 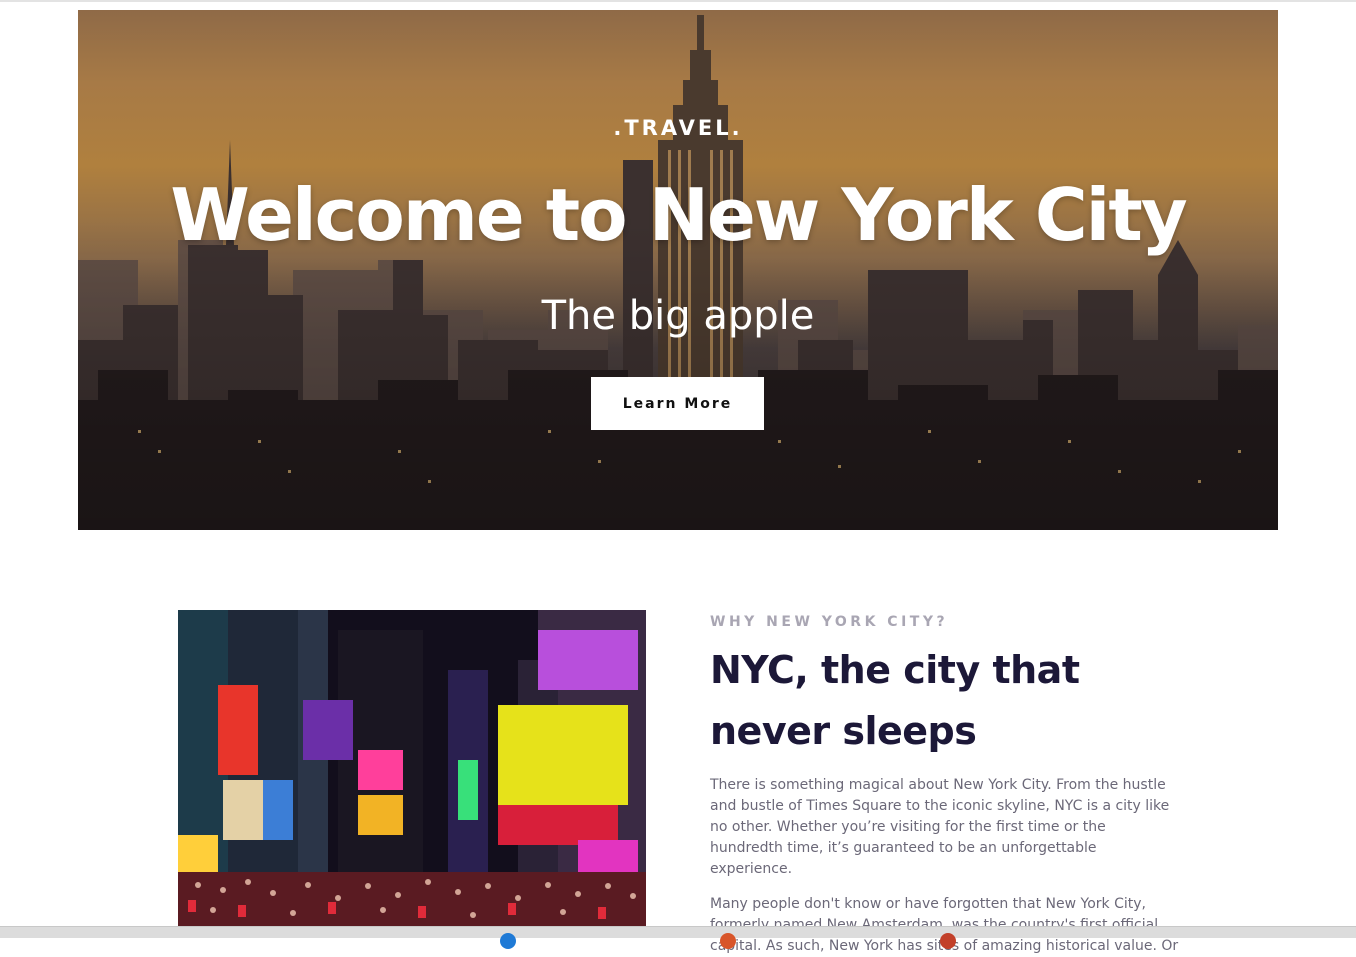 I want to click on section-title: NYC, the city that never sleeps, so click(x=895, y=700).